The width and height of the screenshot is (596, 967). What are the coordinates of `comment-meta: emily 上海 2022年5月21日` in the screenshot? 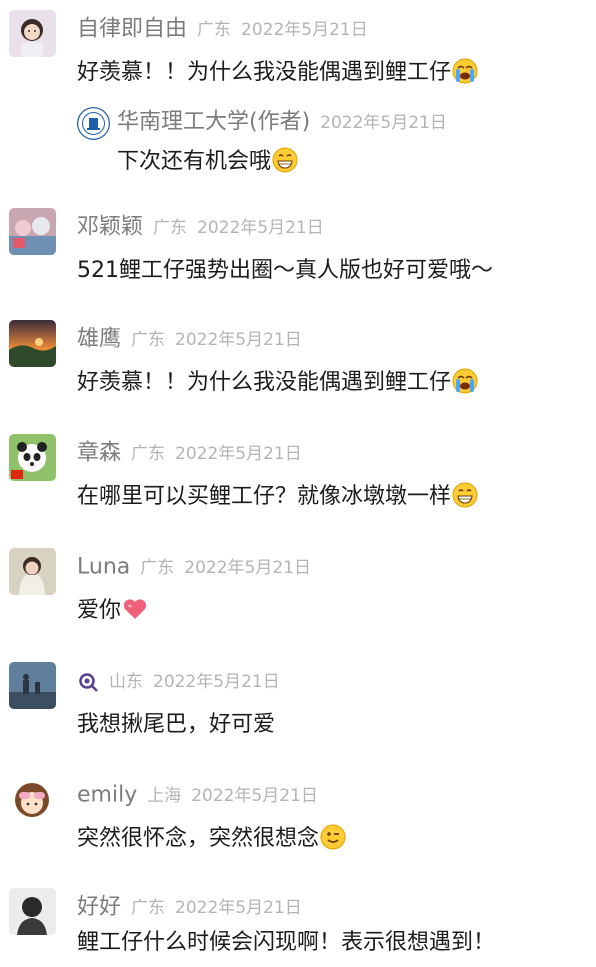 It's located at (197, 795).